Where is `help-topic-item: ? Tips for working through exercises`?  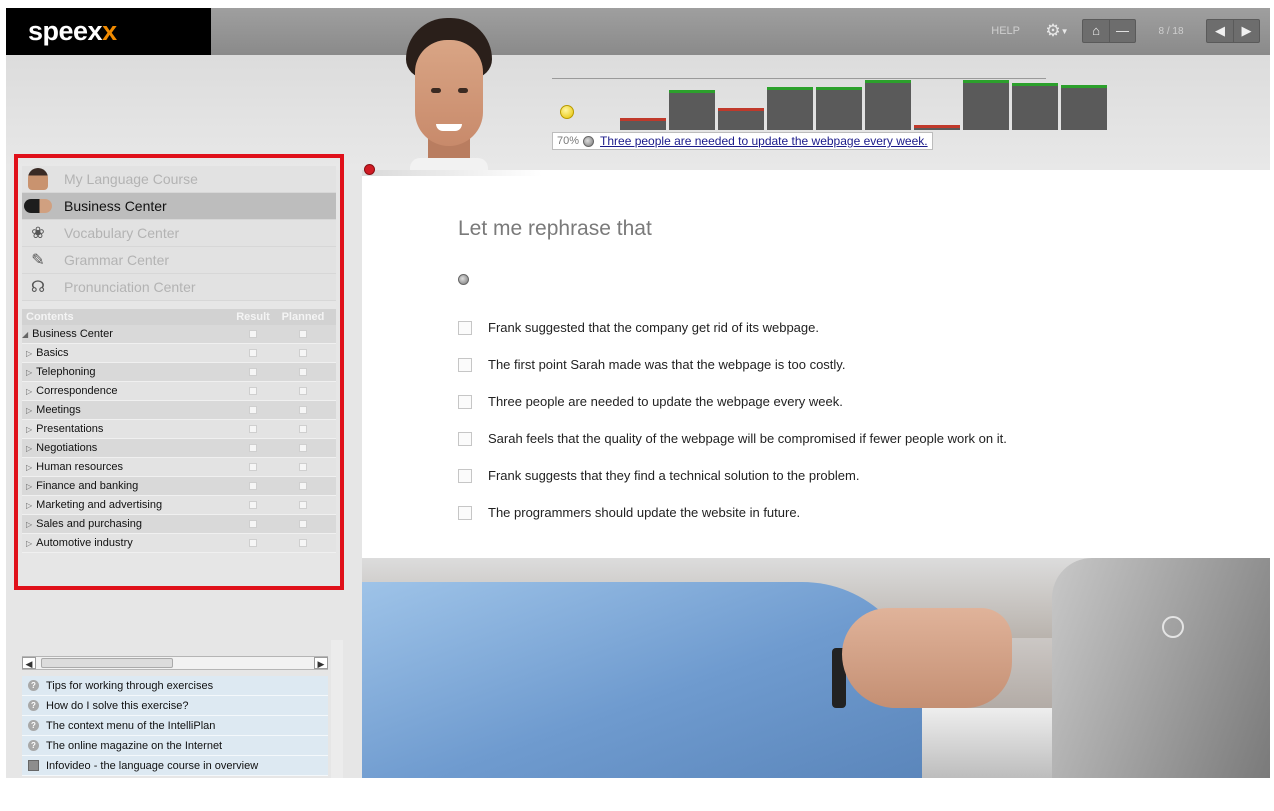 help-topic-item: ? Tips for working through exercises is located at coordinates (175, 686).